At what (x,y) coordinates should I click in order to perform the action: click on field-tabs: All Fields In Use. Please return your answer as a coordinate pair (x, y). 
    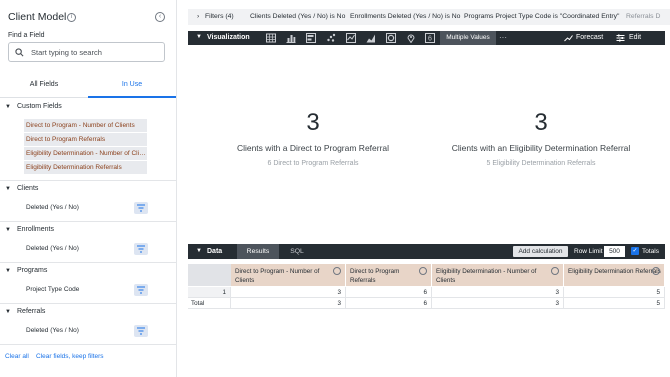
    Looking at the image, I should click on (88, 86).